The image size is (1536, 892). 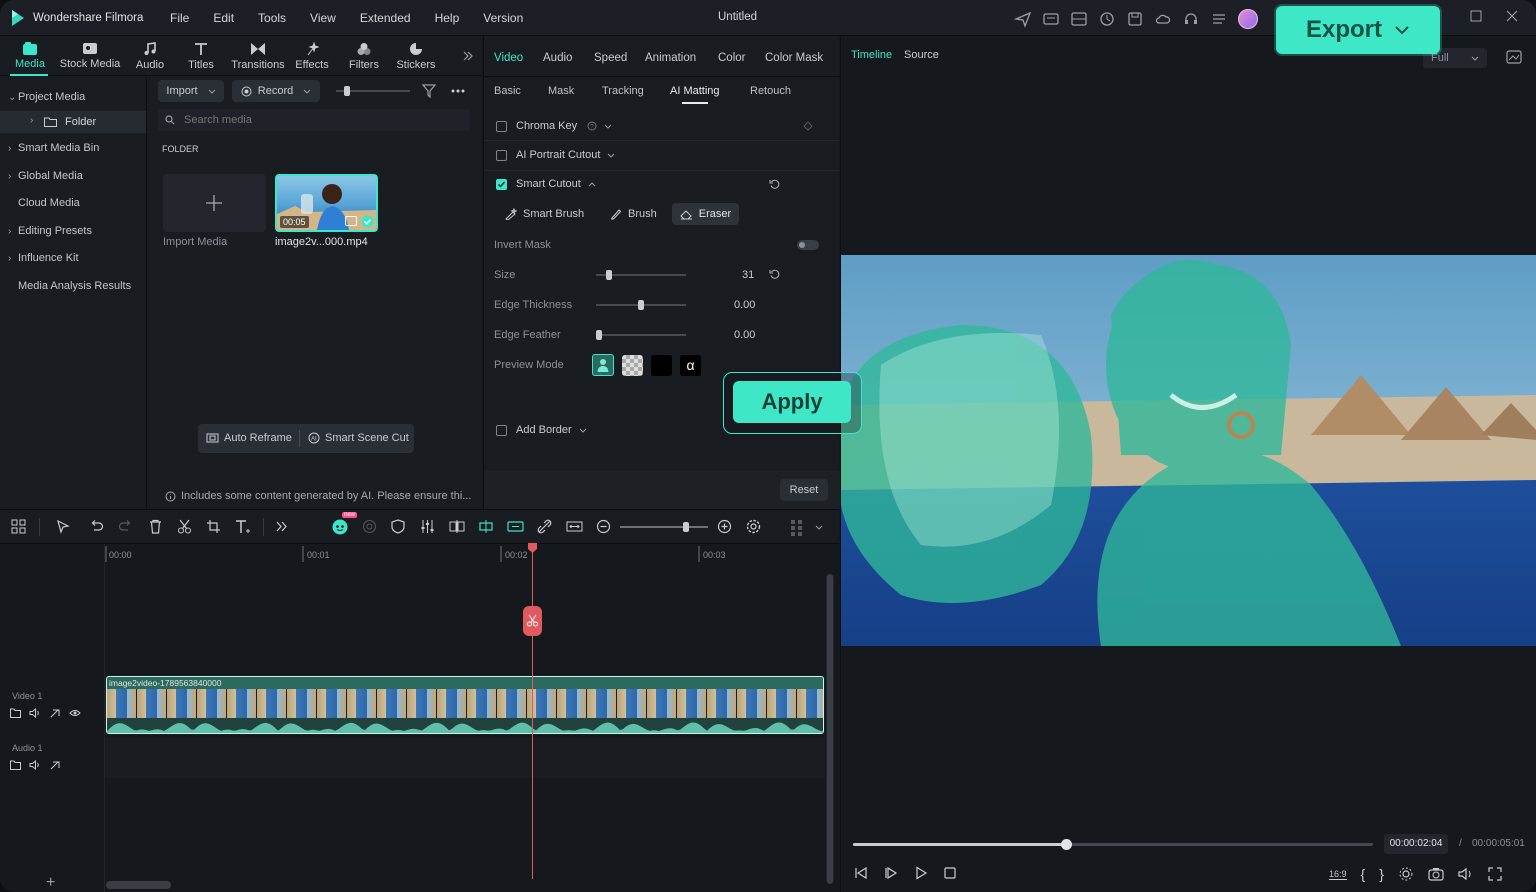 I want to click on tab-titles: Titles, so click(x=201, y=56).